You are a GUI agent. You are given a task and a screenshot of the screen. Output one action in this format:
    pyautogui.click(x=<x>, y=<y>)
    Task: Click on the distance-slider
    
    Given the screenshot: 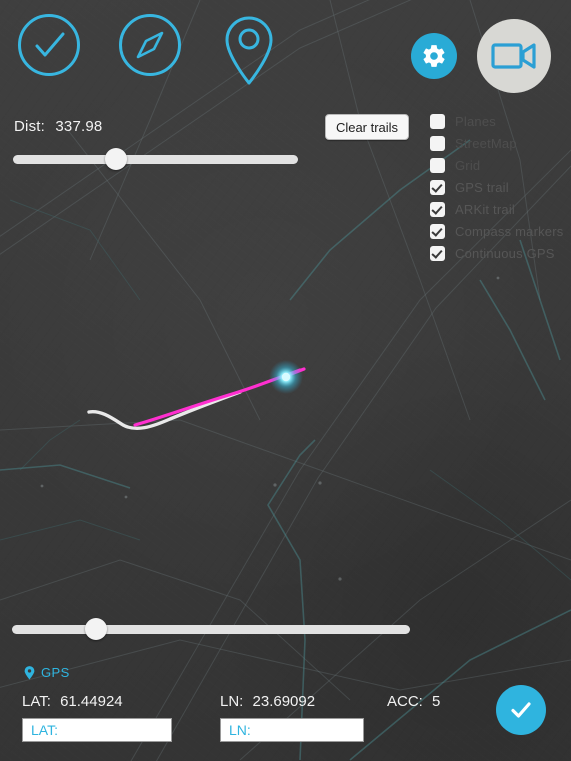 What is the action you would take?
    pyautogui.click(x=155, y=159)
    